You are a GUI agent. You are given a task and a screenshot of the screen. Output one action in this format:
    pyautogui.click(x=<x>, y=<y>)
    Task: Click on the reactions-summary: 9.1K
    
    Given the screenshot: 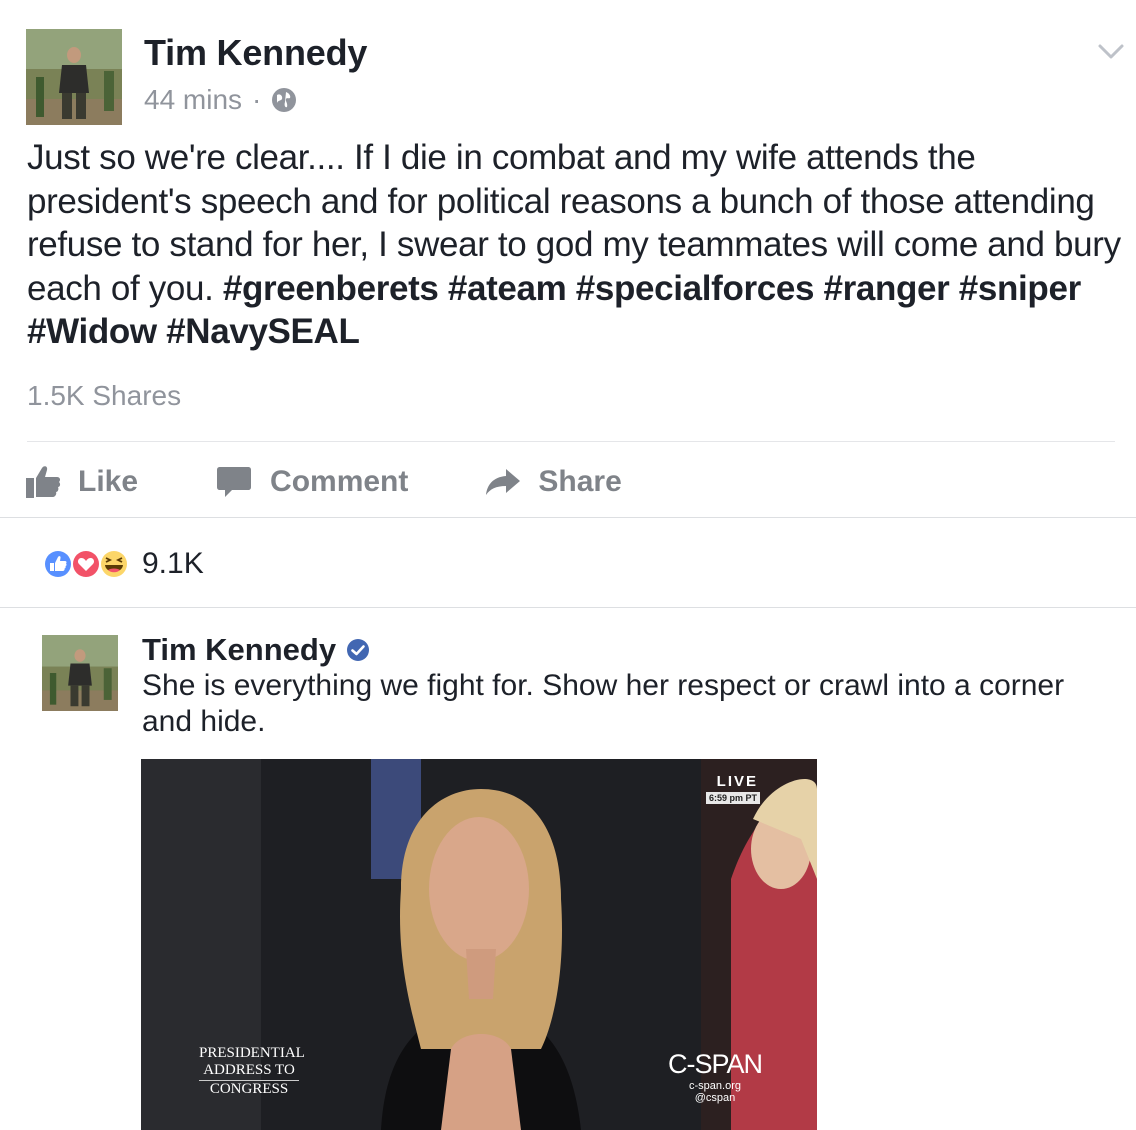 What is the action you would take?
    pyautogui.click(x=122, y=564)
    